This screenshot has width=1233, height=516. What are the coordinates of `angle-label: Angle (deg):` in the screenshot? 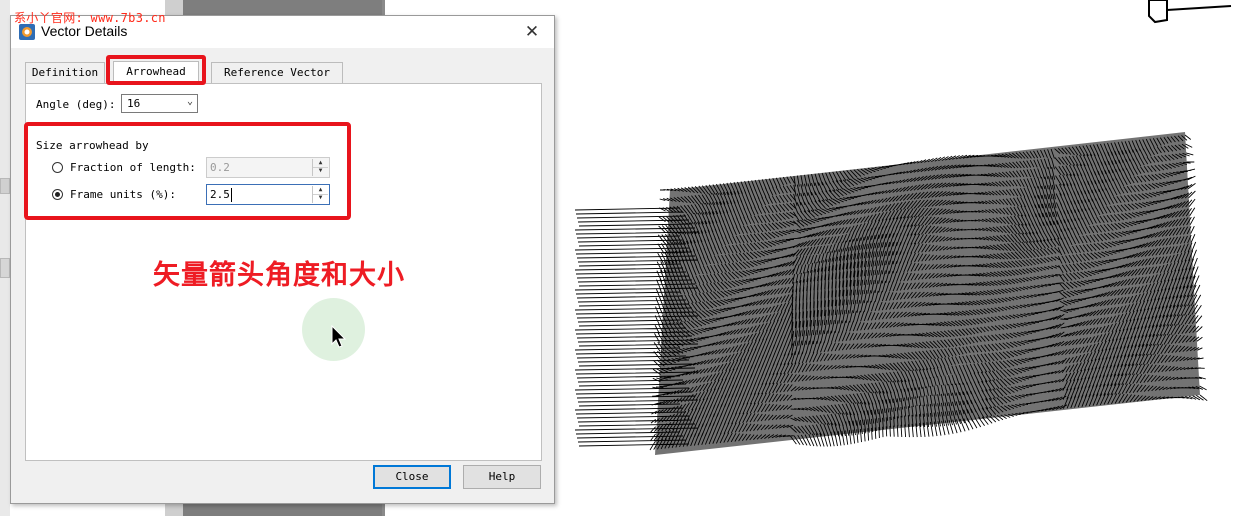 It's located at (76, 104).